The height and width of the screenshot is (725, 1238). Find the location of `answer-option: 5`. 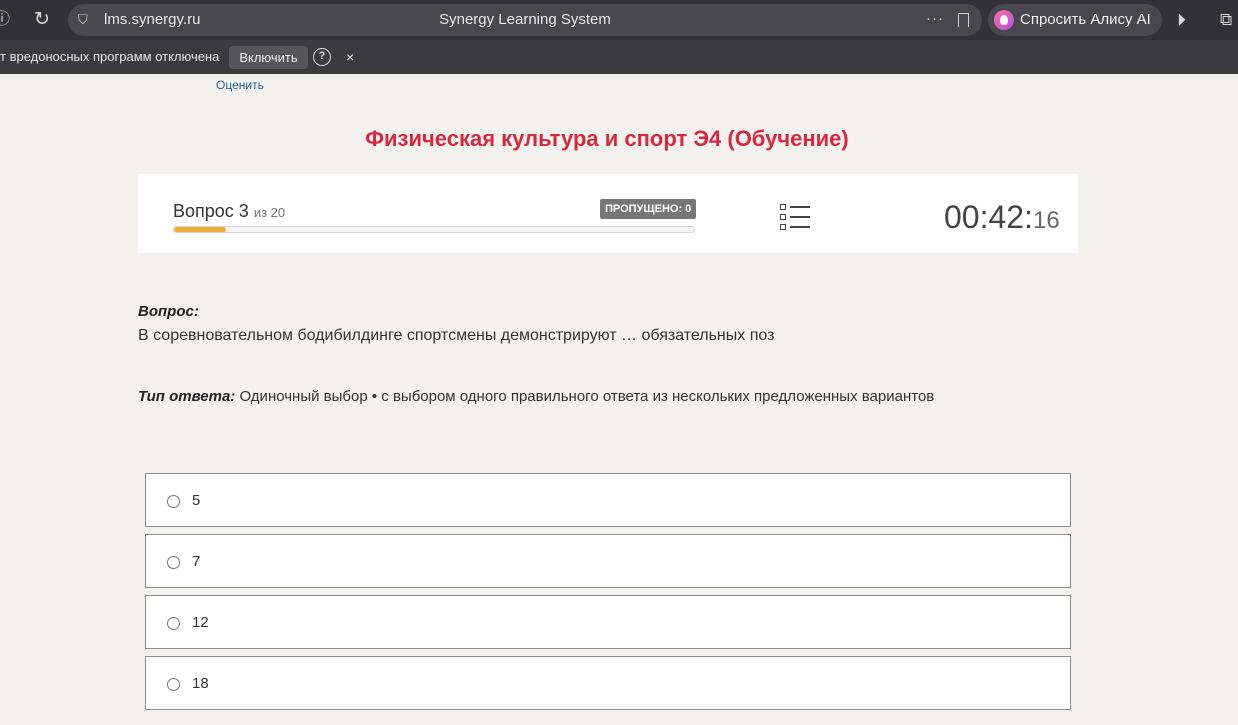

answer-option: 5 is located at coordinates (608, 500).